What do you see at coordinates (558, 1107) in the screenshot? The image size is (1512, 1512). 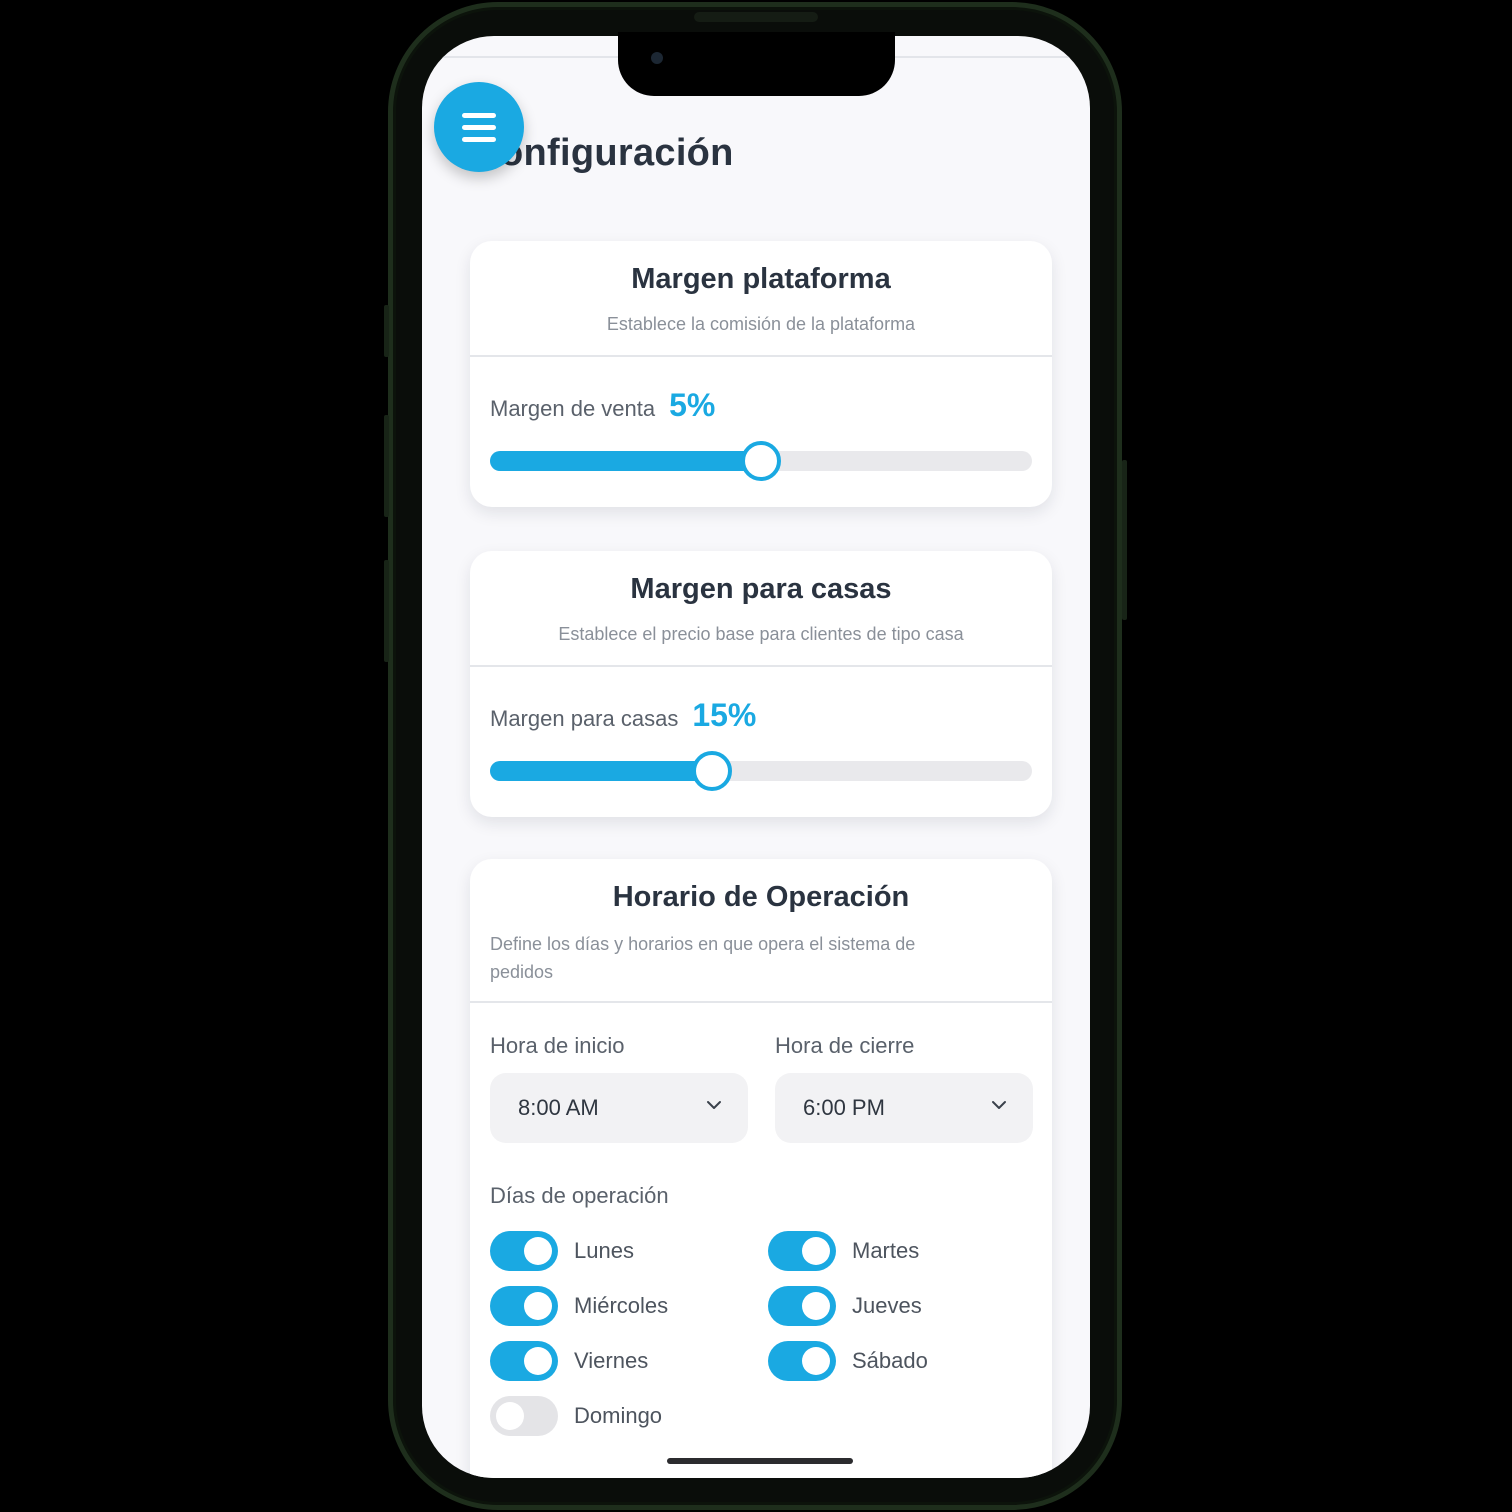 I see `select-value: 8:00 AM` at bounding box center [558, 1107].